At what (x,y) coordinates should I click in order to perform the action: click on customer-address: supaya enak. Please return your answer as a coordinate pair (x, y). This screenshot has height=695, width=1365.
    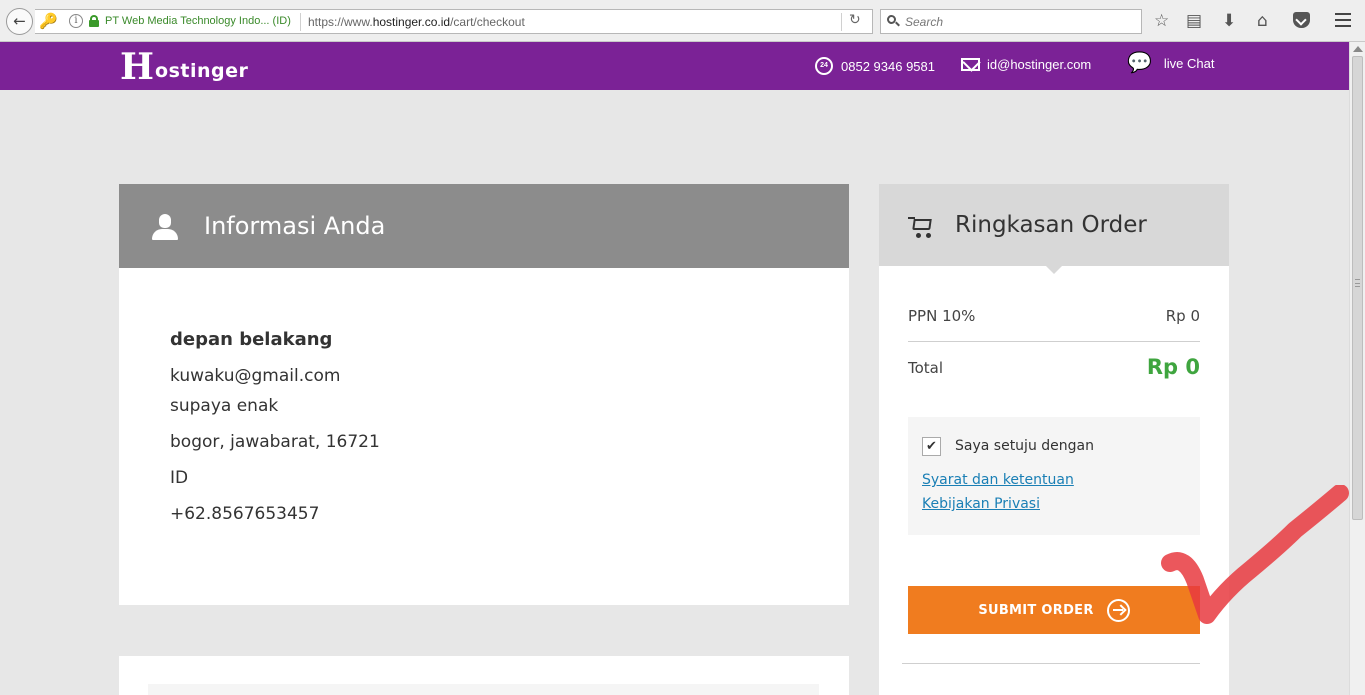
    Looking at the image, I should click on (224, 406).